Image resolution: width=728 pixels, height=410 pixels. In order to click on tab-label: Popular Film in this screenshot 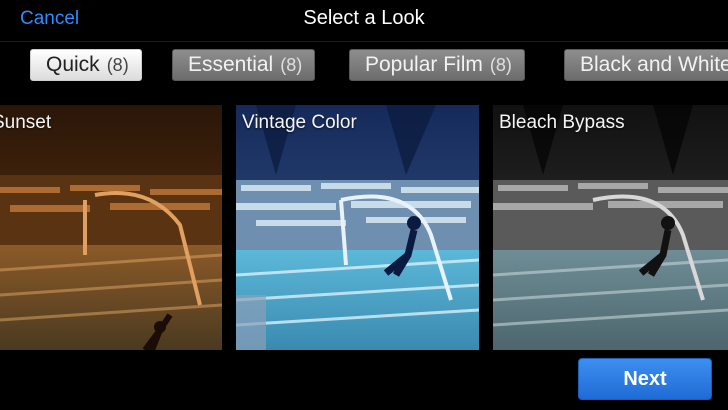, I will do `click(424, 64)`.